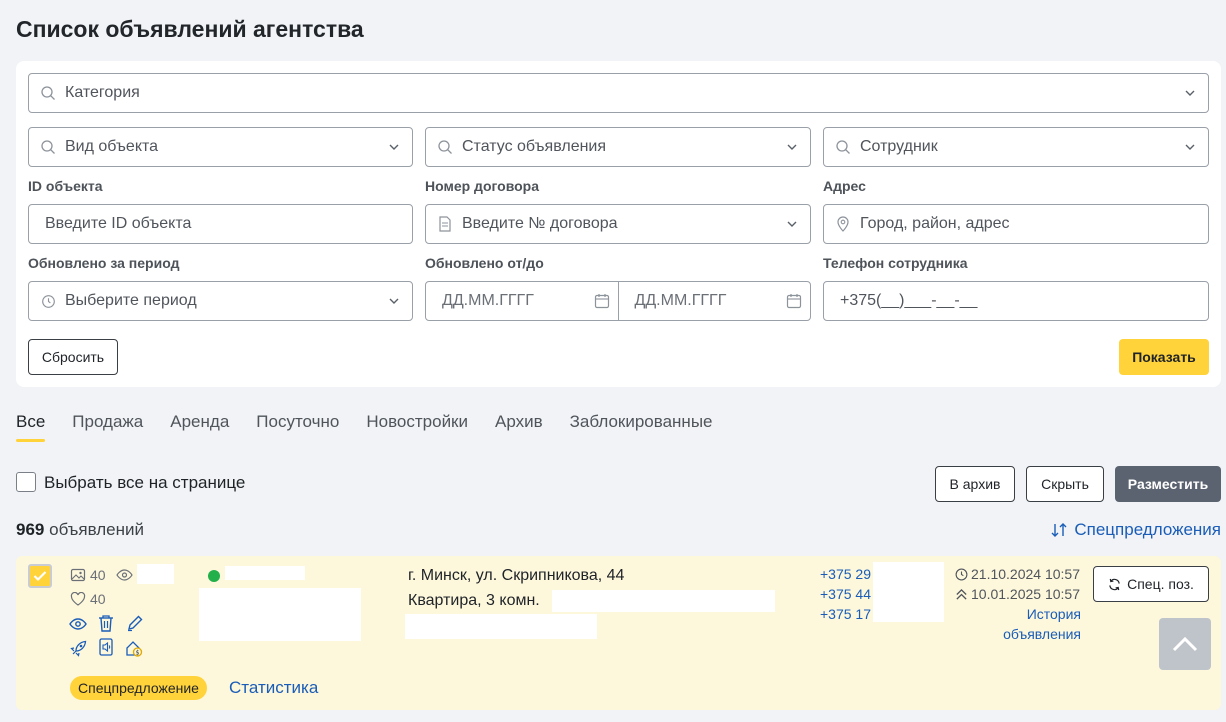  What do you see at coordinates (1016, 147) in the screenshot?
I see `employee-select: Сотрудник` at bounding box center [1016, 147].